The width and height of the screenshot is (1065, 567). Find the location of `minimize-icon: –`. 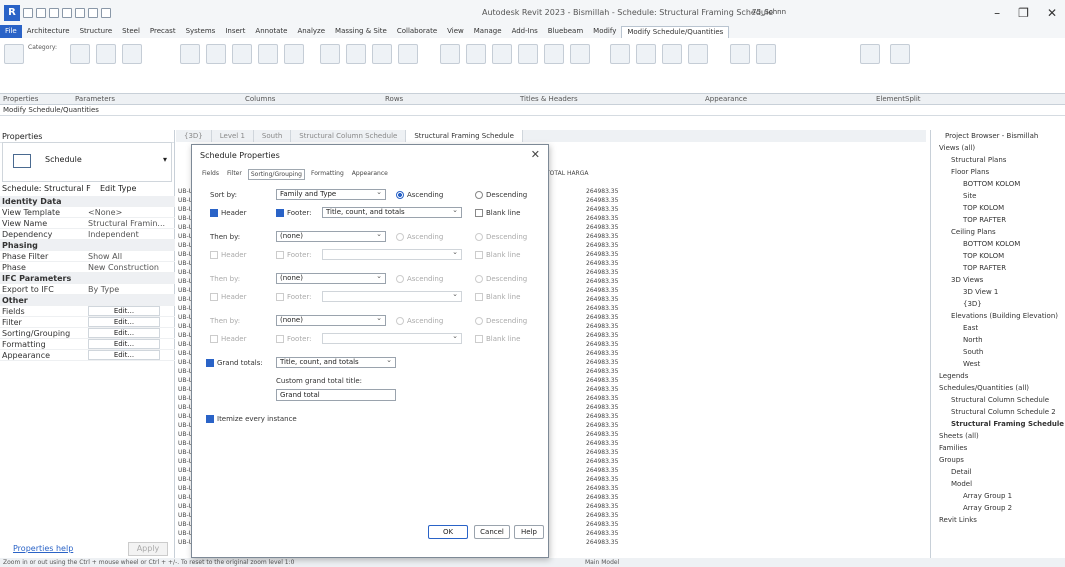

minimize-icon: – is located at coordinates (997, 13).